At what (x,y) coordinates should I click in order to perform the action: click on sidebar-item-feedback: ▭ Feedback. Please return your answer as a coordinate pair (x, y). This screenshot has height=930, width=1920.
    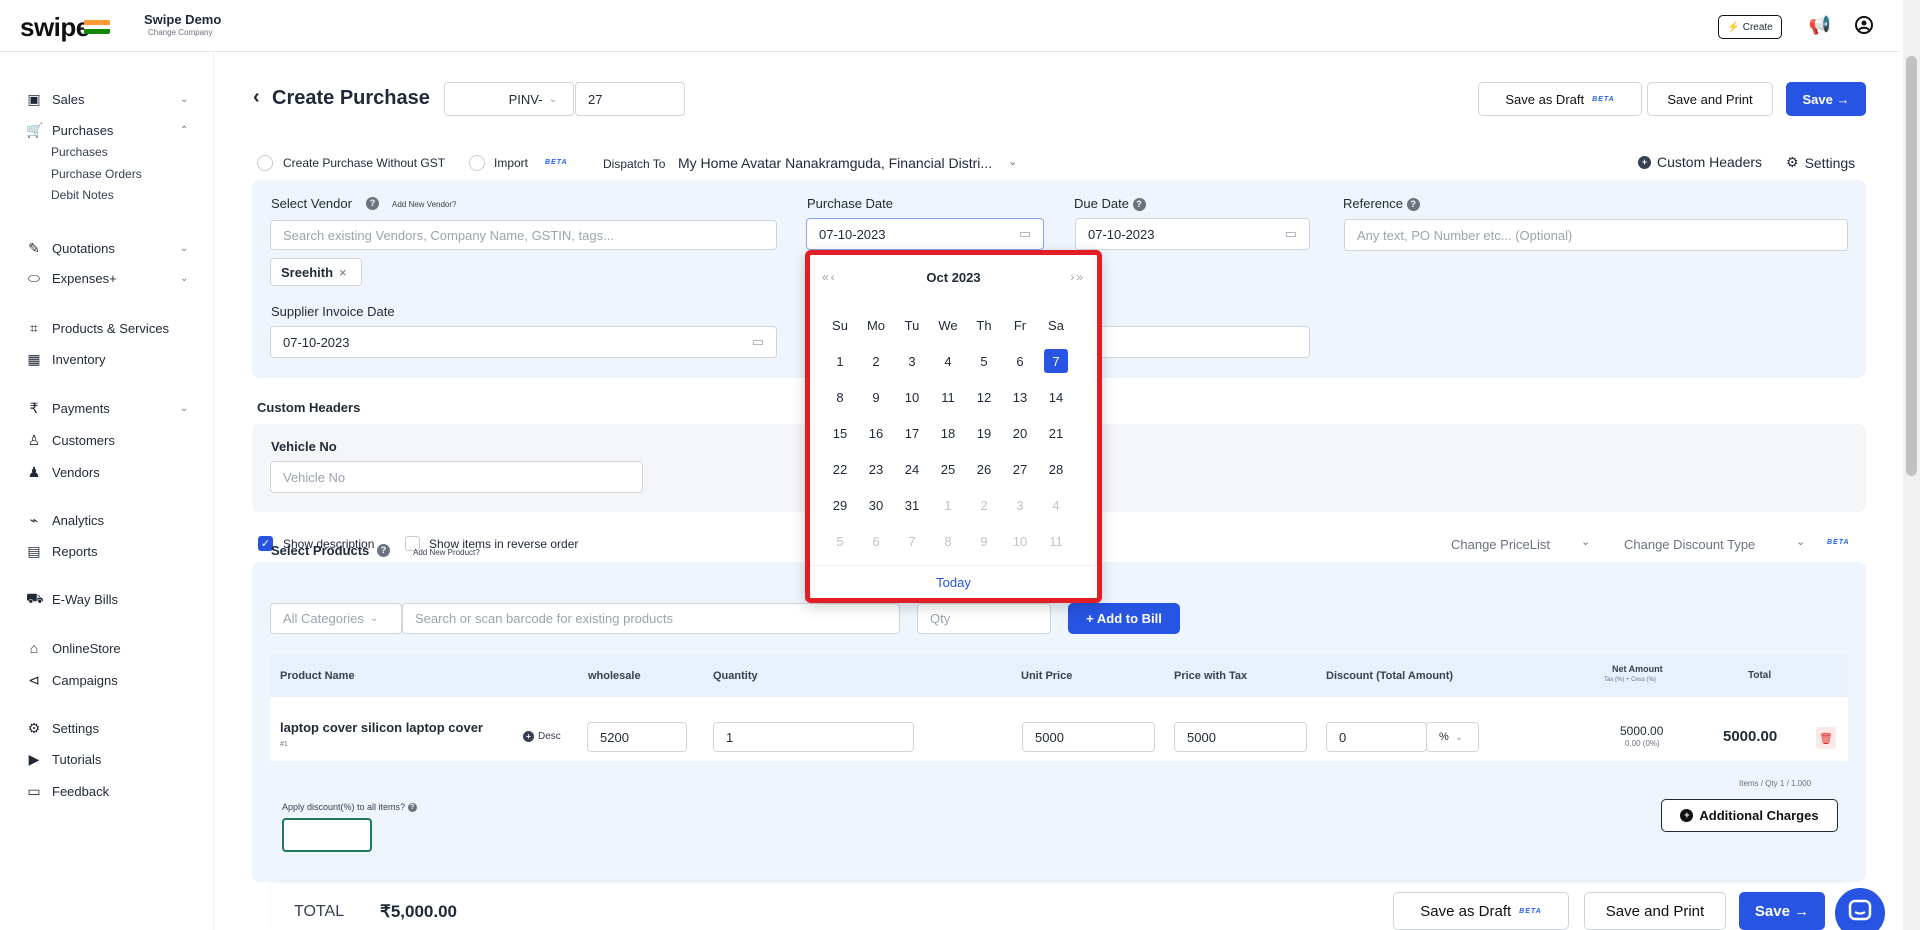
    Looking at the image, I should click on (107, 791).